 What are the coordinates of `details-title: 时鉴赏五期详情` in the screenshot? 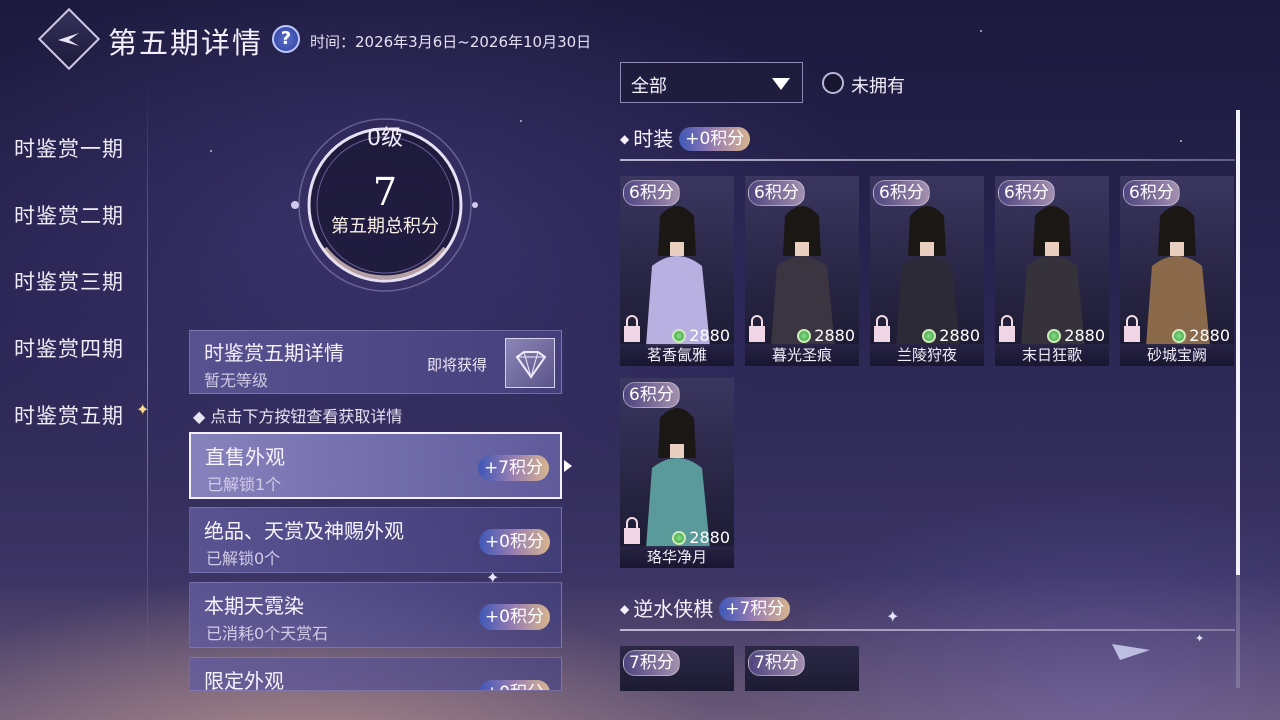 It's located at (274, 353).